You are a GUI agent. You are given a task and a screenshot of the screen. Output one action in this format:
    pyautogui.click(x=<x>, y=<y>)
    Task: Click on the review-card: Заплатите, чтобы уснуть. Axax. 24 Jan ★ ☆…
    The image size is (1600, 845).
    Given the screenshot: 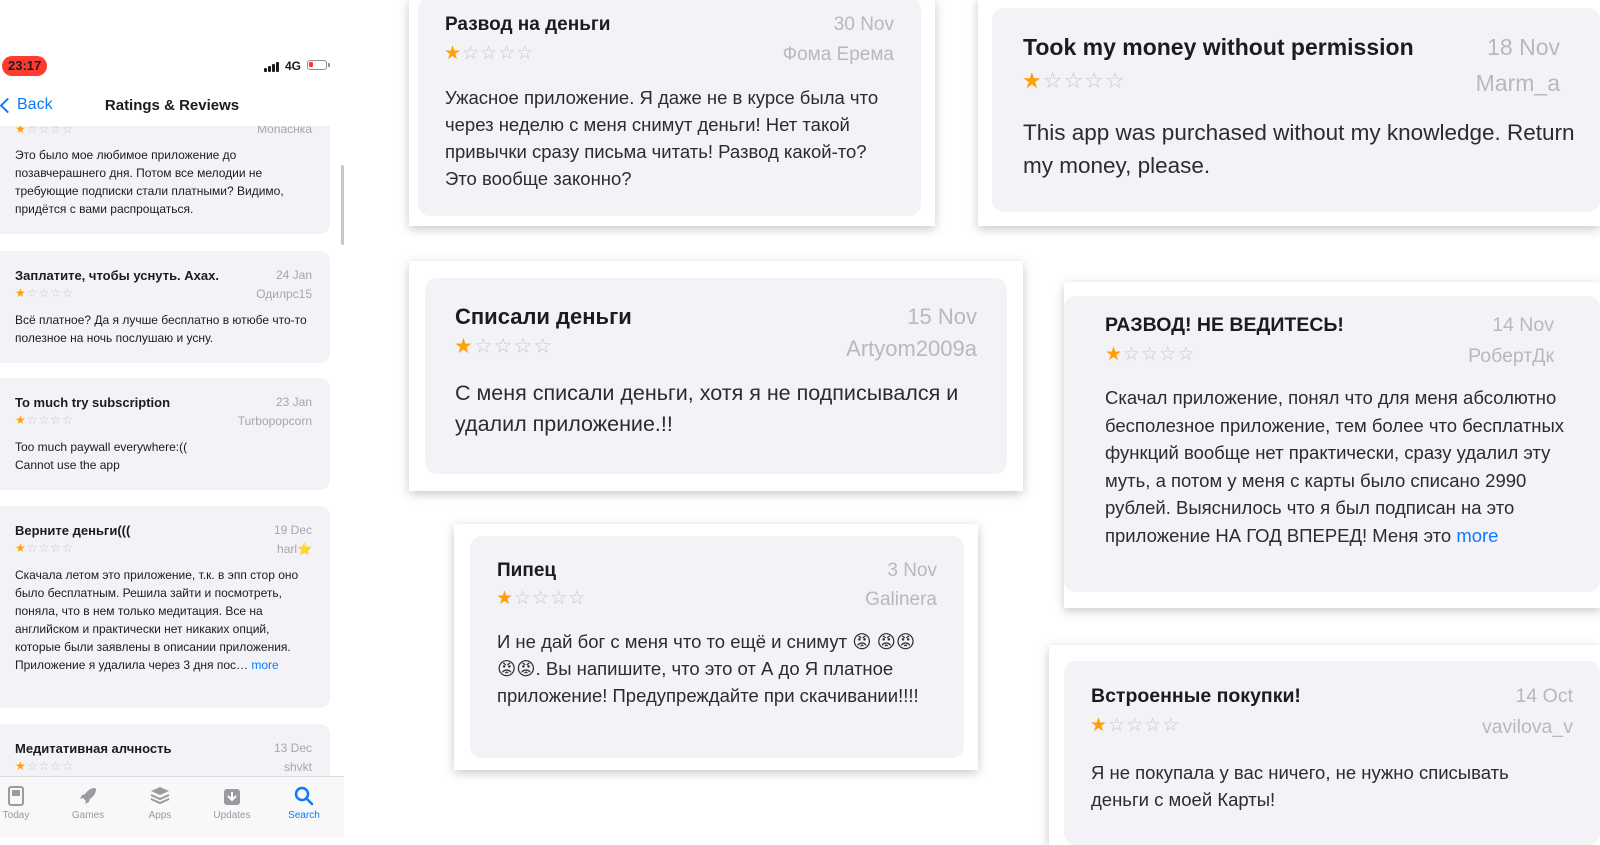 What is the action you would take?
    pyautogui.click(x=165, y=307)
    